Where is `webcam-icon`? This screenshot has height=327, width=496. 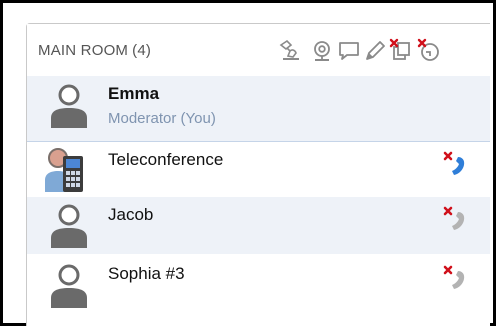 webcam-icon is located at coordinates (322, 51).